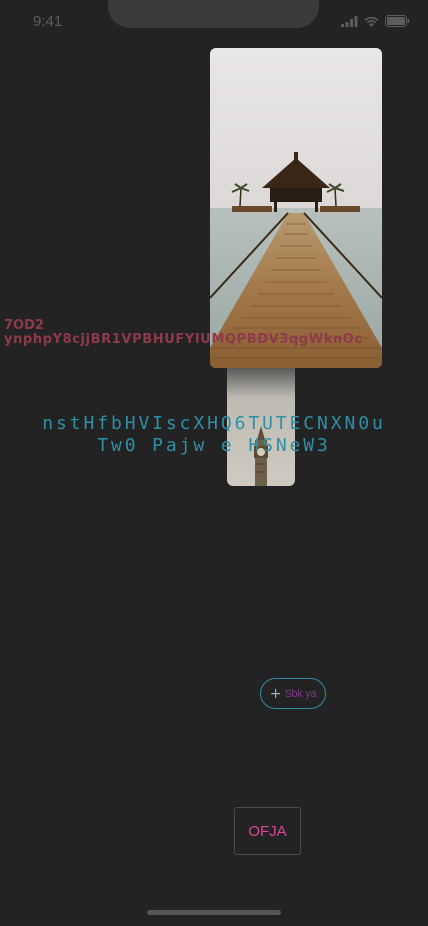 This screenshot has width=428, height=926. I want to click on status-icons, so click(375, 21).